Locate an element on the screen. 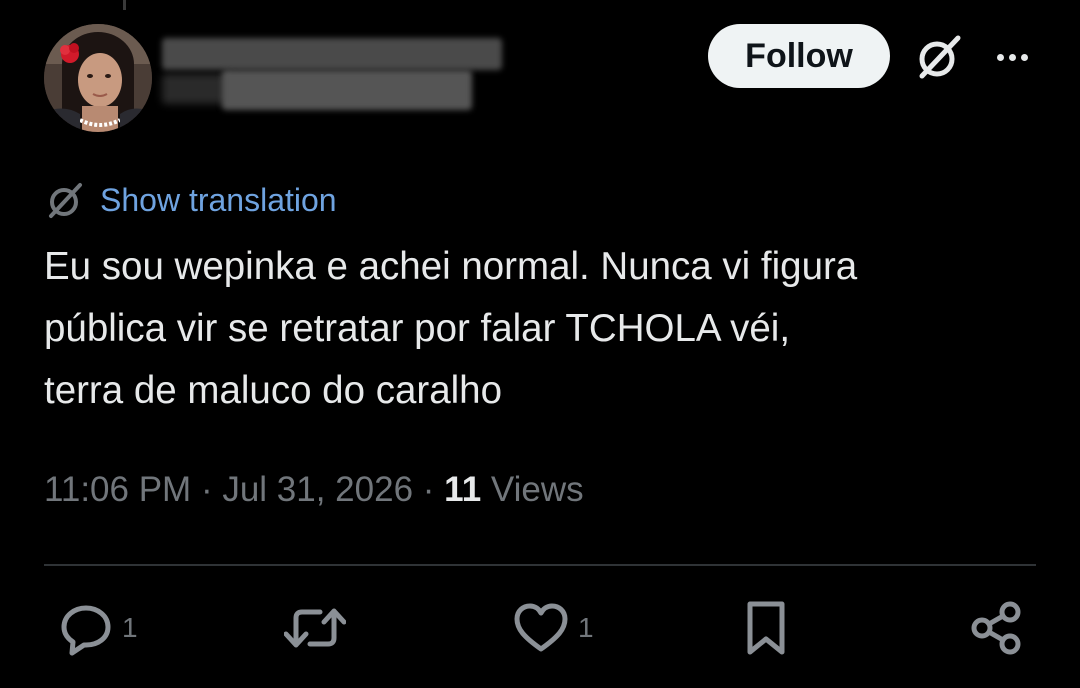 The height and width of the screenshot is (688, 1080). show-translation-link: Show translation is located at coordinates (218, 200).